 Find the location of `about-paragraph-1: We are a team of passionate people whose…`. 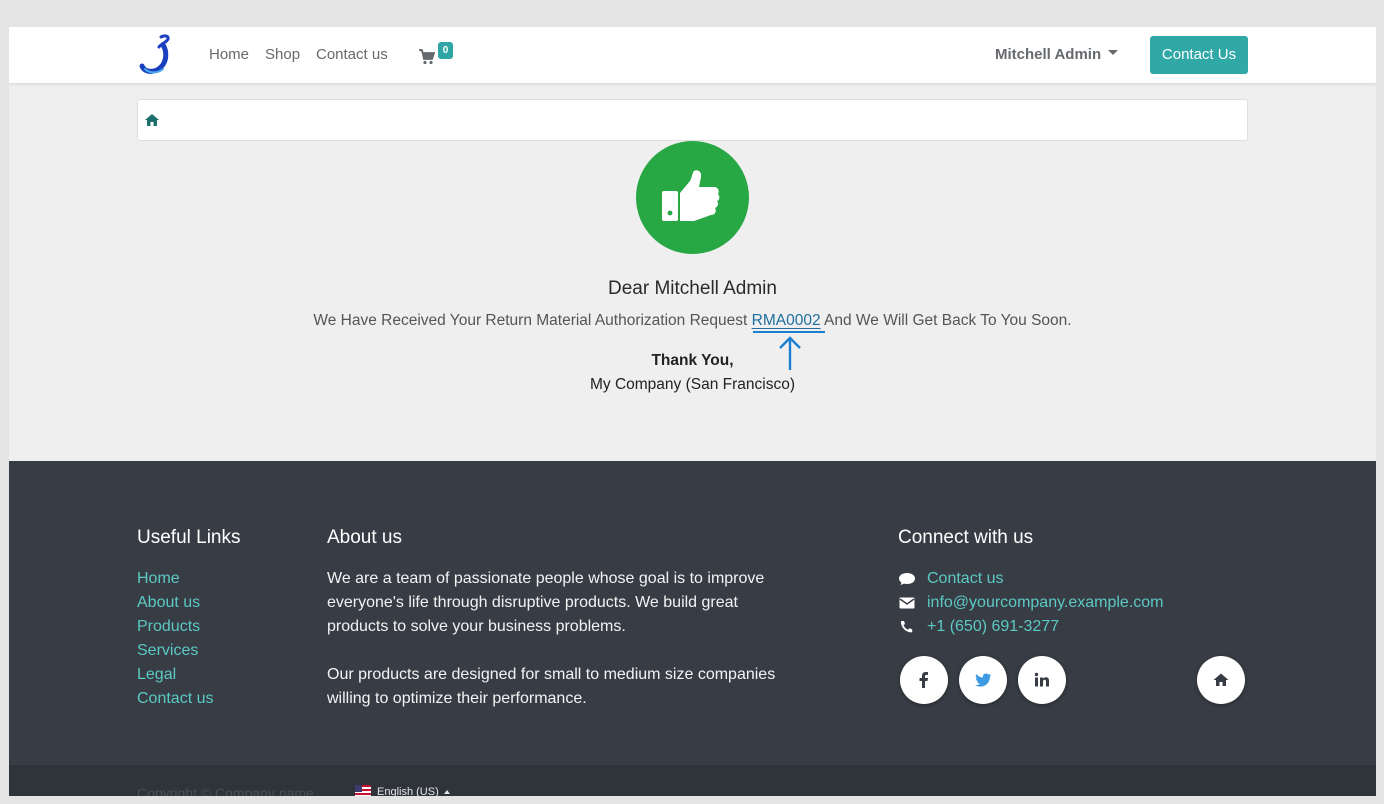

about-paragraph-1: We are a team of passionate people whose… is located at coordinates (546, 602).